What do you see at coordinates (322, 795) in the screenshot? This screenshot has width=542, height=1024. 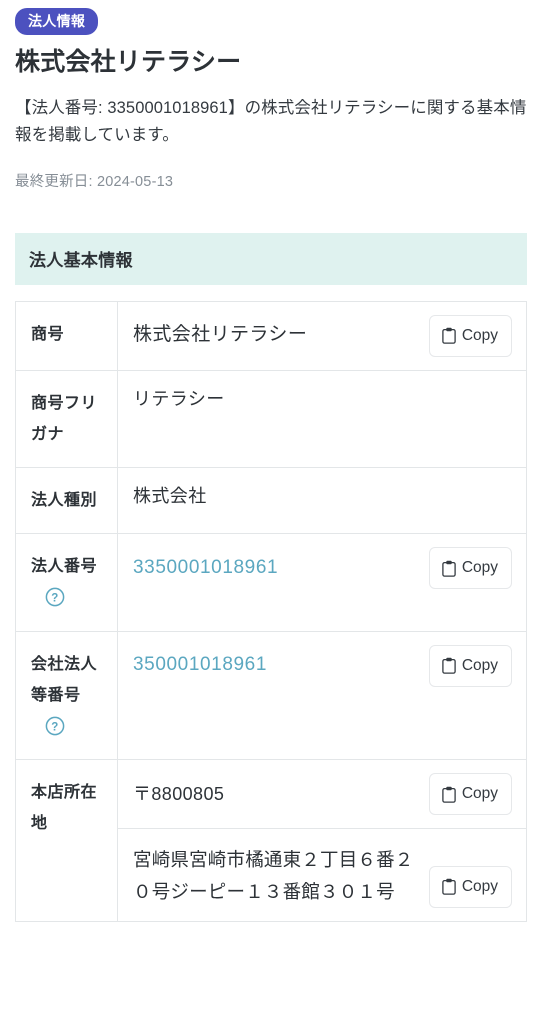 I see `cell-content-postal-code: 〒8800805 Copy` at bounding box center [322, 795].